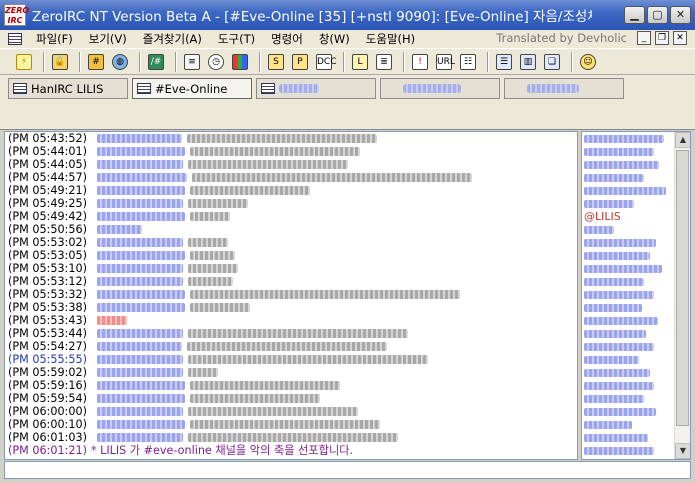  Describe the element at coordinates (588, 62) in the screenshot. I see `user-icon: ☺` at that location.